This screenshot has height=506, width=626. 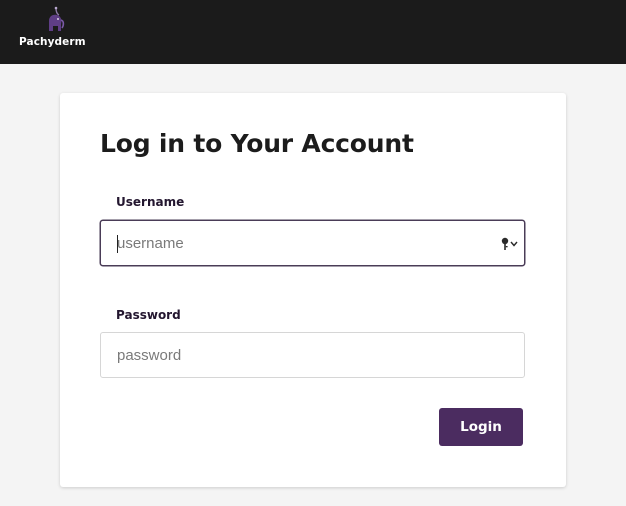 I want to click on password-label: Password, so click(x=148, y=315).